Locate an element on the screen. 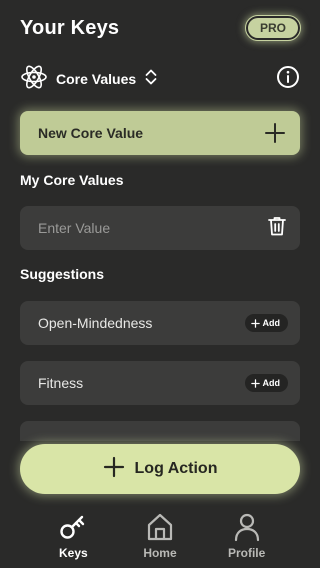  value-input-container is located at coordinates (160, 228).